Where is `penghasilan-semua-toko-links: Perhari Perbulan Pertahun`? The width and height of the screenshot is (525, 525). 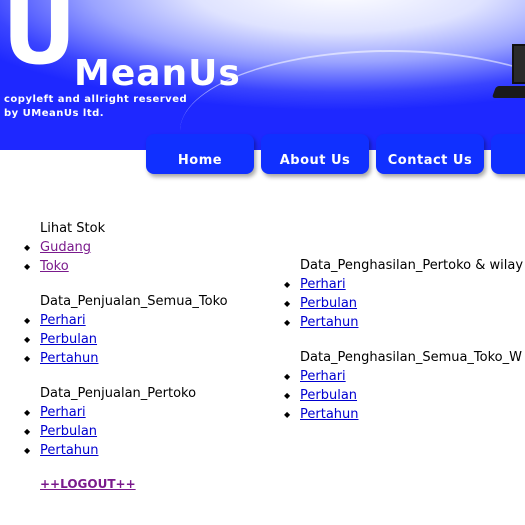
penghasilan-semua-toko-links: Perhari Perbulan Pertahun is located at coordinates (403, 395).